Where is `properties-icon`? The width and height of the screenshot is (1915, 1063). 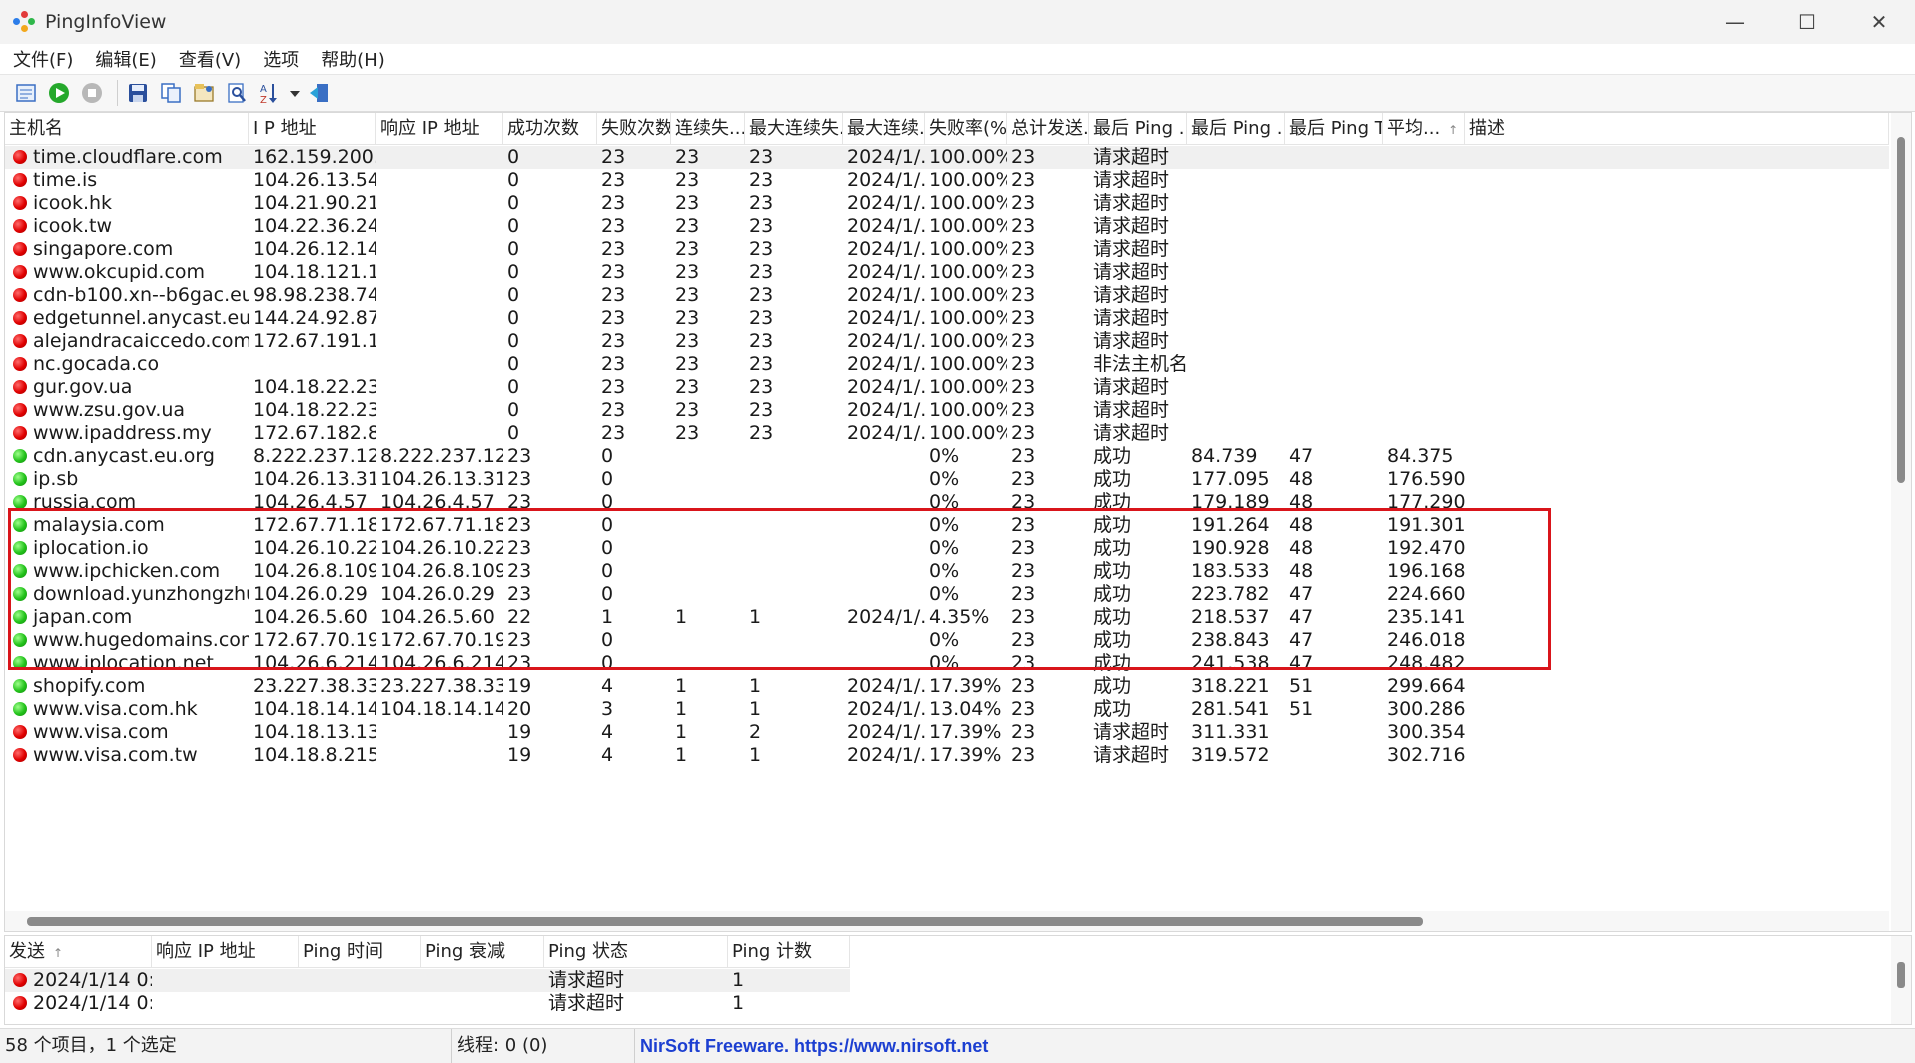
properties-icon is located at coordinates (204, 93).